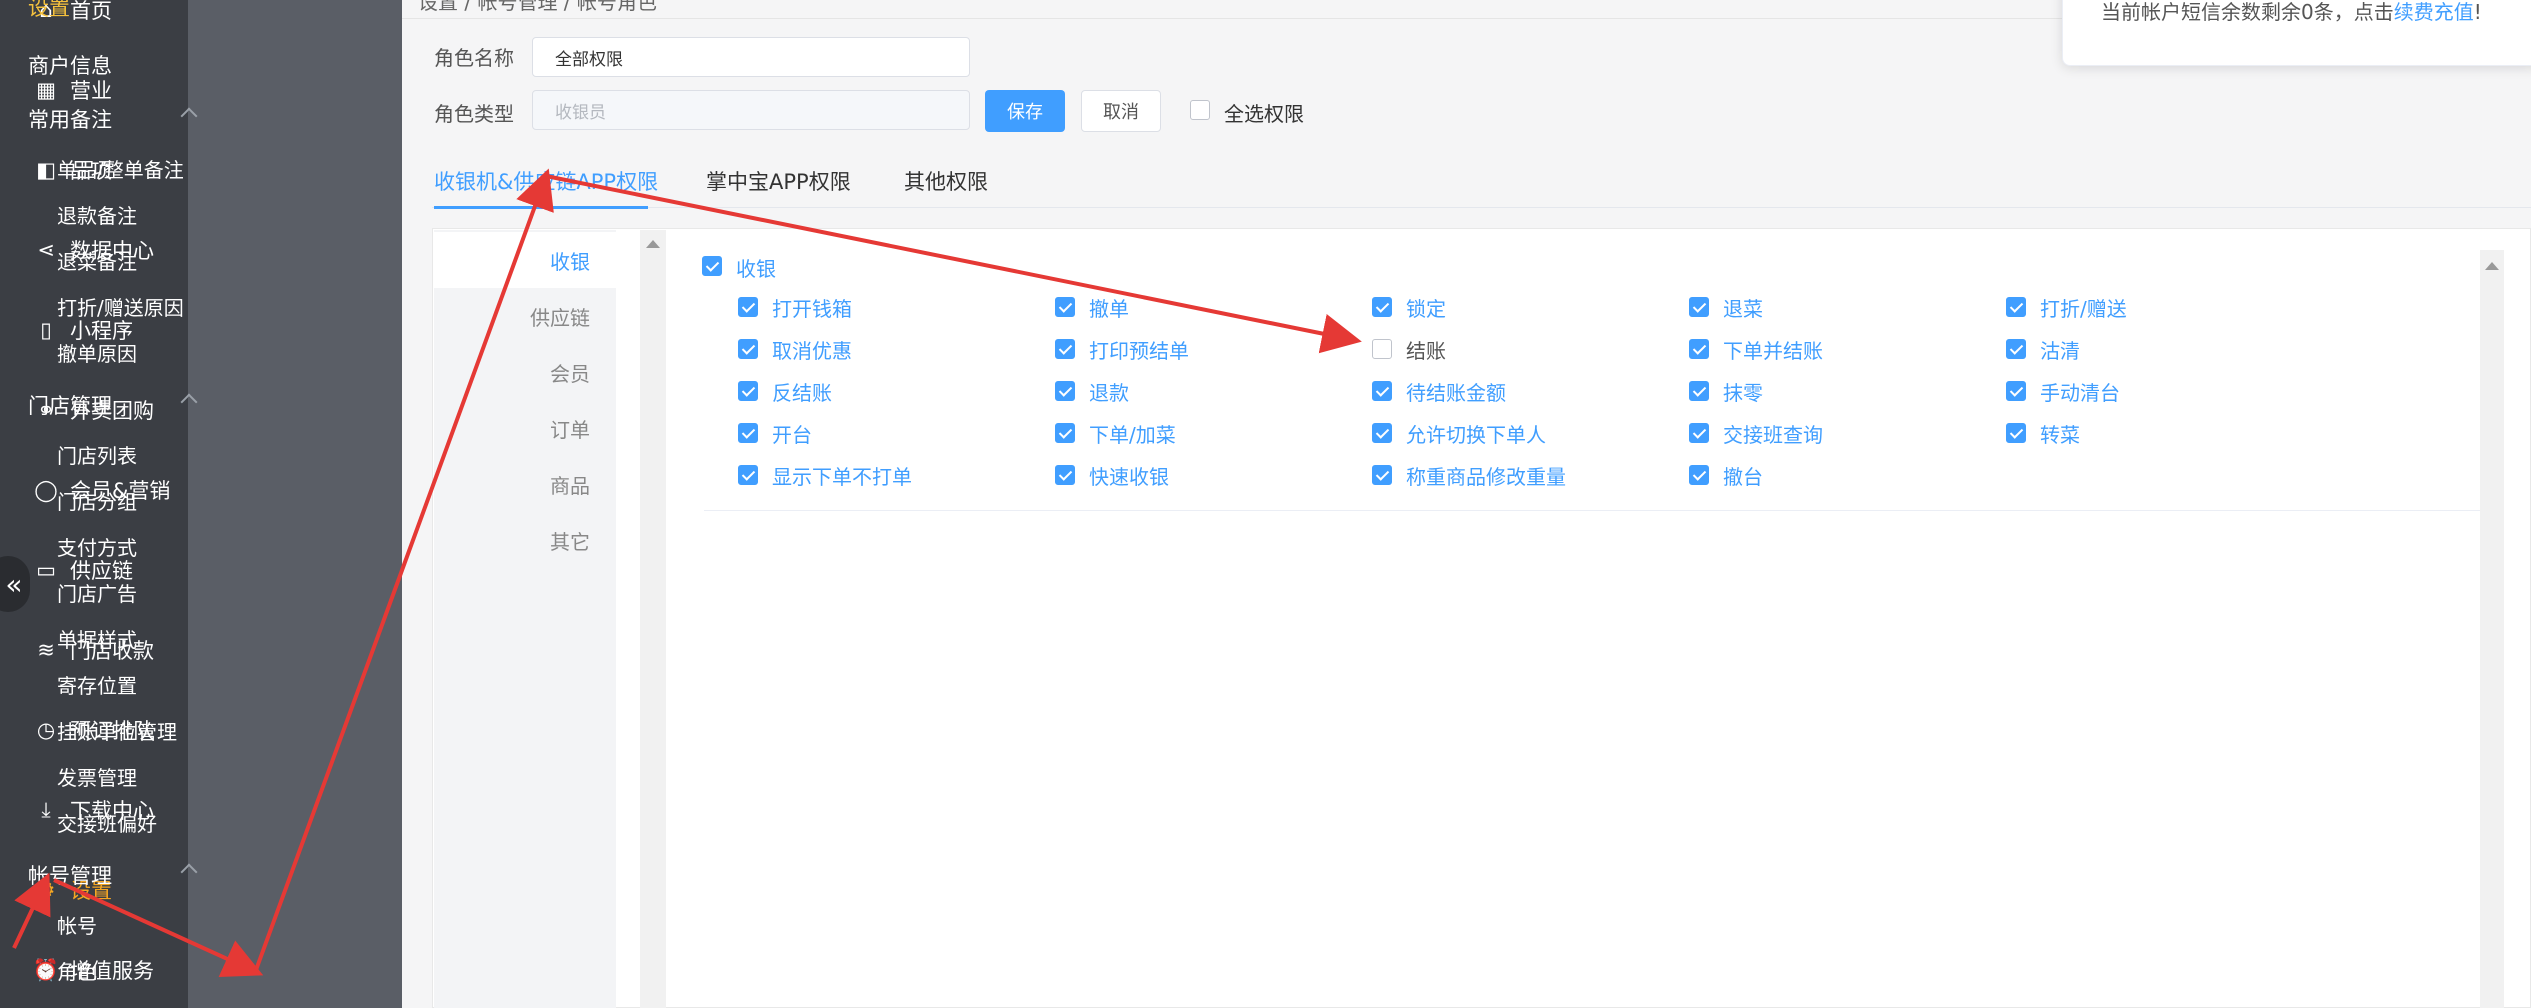 The width and height of the screenshot is (2531, 1008). What do you see at coordinates (1025, 111) in the screenshot?
I see `save-button: 保存` at bounding box center [1025, 111].